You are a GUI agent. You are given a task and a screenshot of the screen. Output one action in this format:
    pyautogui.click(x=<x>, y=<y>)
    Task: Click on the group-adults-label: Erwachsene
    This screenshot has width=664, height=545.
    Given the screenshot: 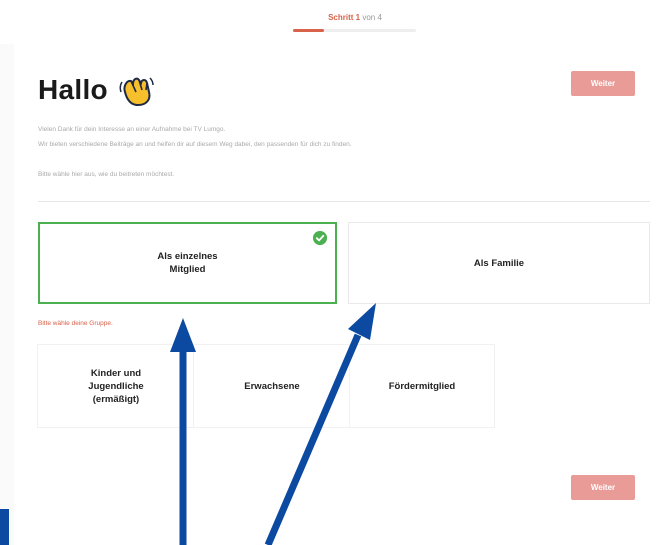 What is the action you would take?
    pyautogui.click(x=272, y=386)
    